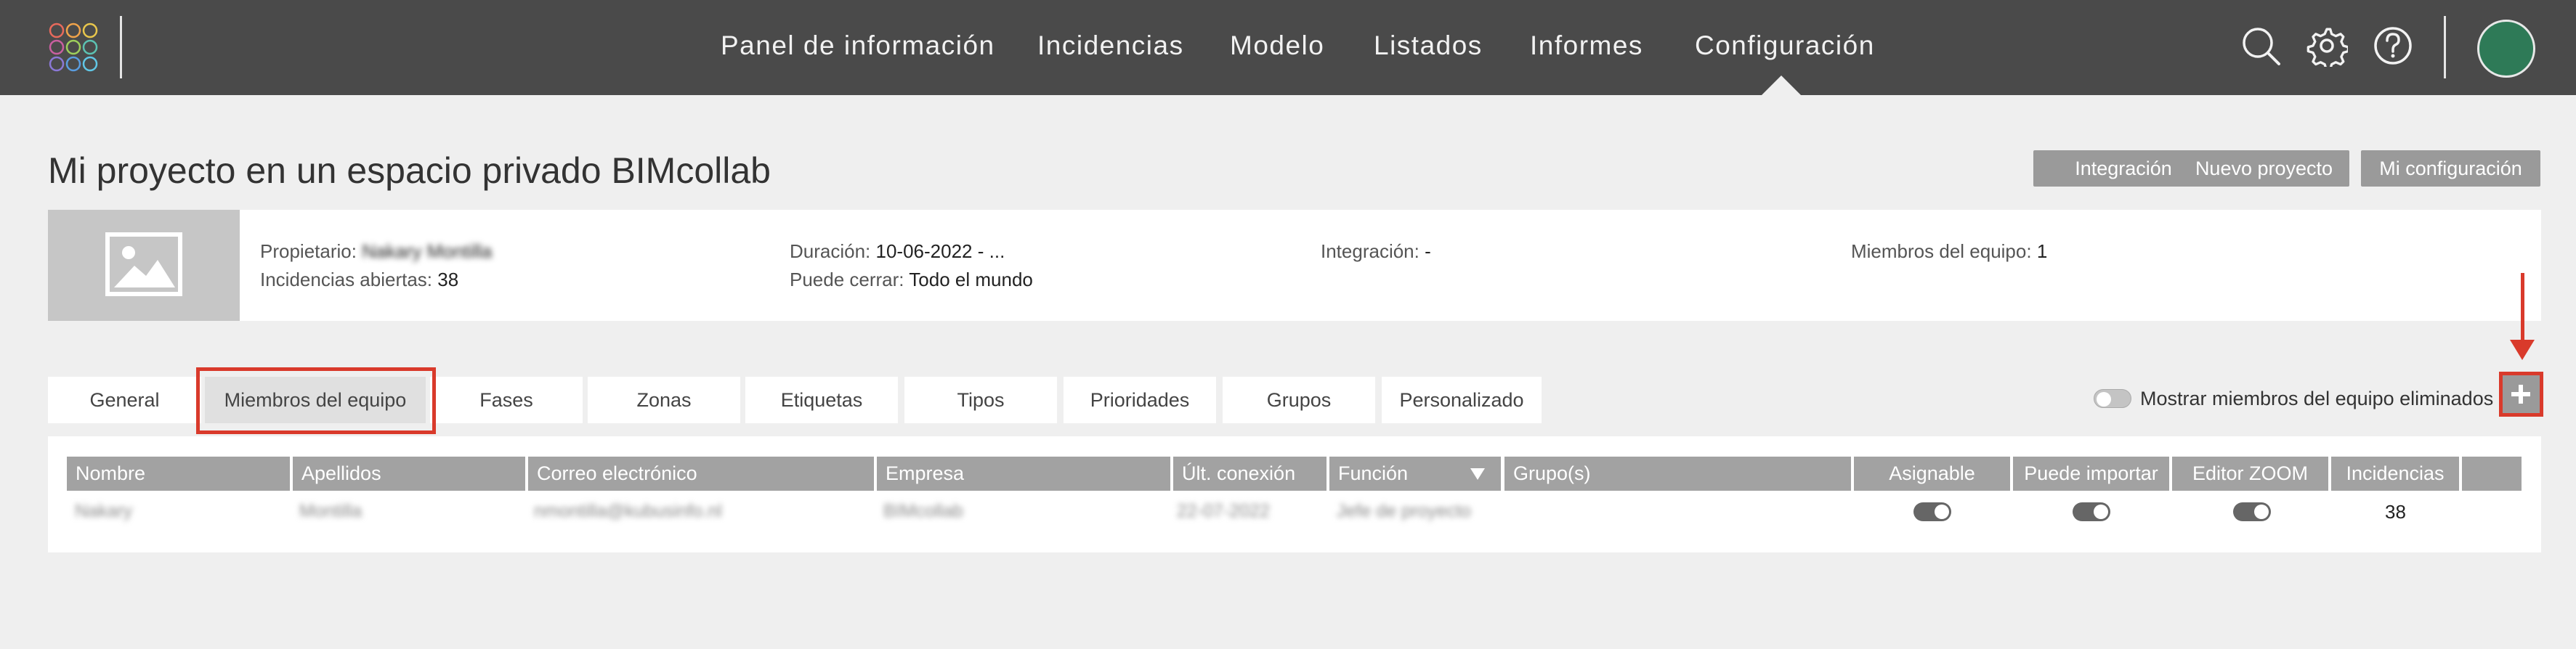  Describe the element at coordinates (2506, 49) in the screenshot. I see `avatar` at that location.